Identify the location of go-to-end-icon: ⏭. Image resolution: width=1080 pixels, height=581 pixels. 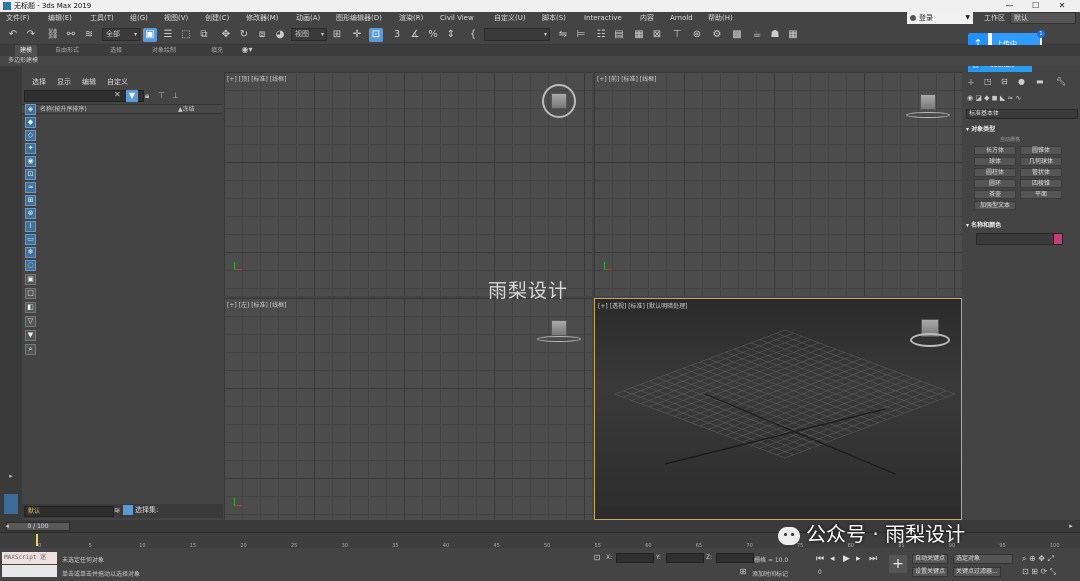
(873, 559).